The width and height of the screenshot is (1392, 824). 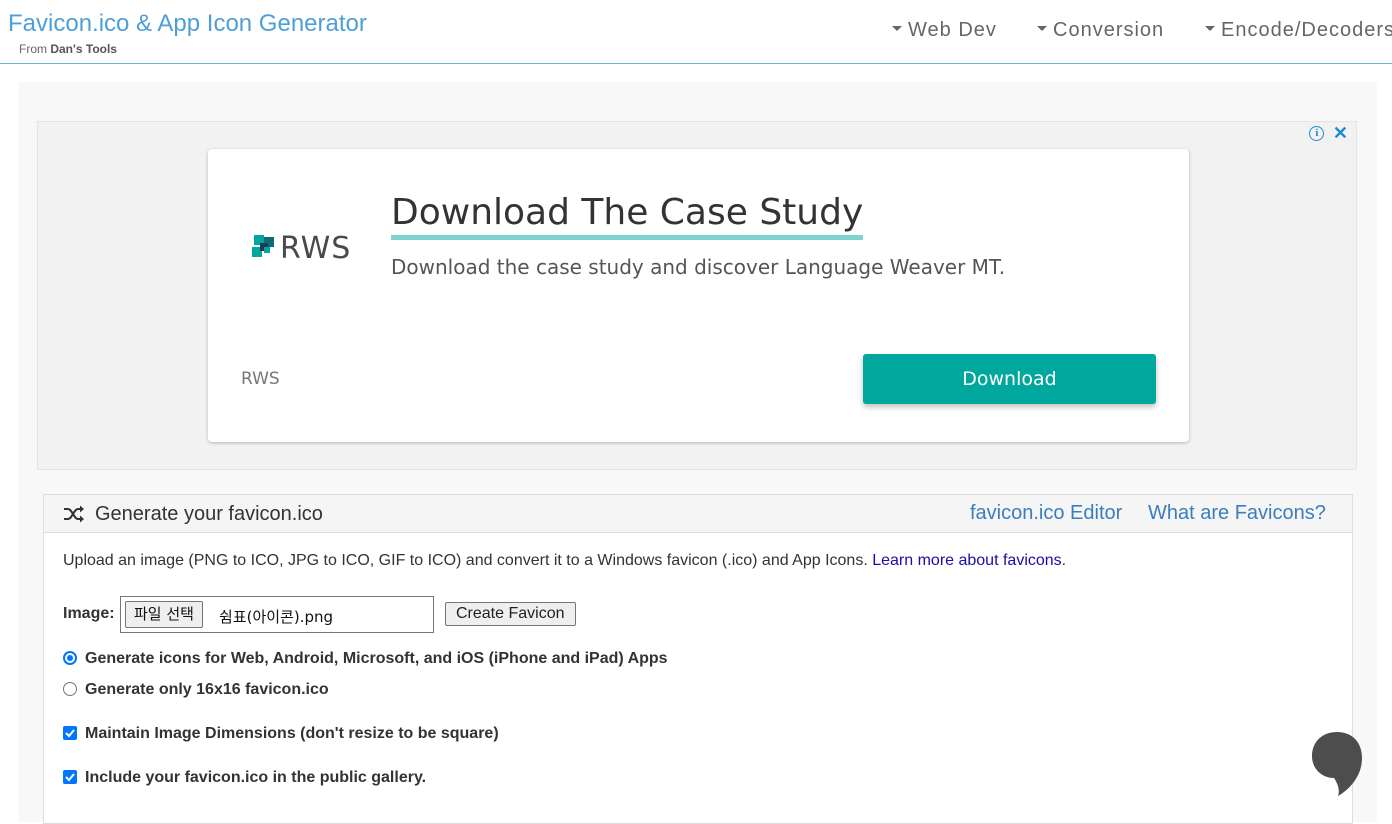 What do you see at coordinates (1046, 513) in the screenshot?
I see `favicon-editor-link: favicon.ico Editor` at bounding box center [1046, 513].